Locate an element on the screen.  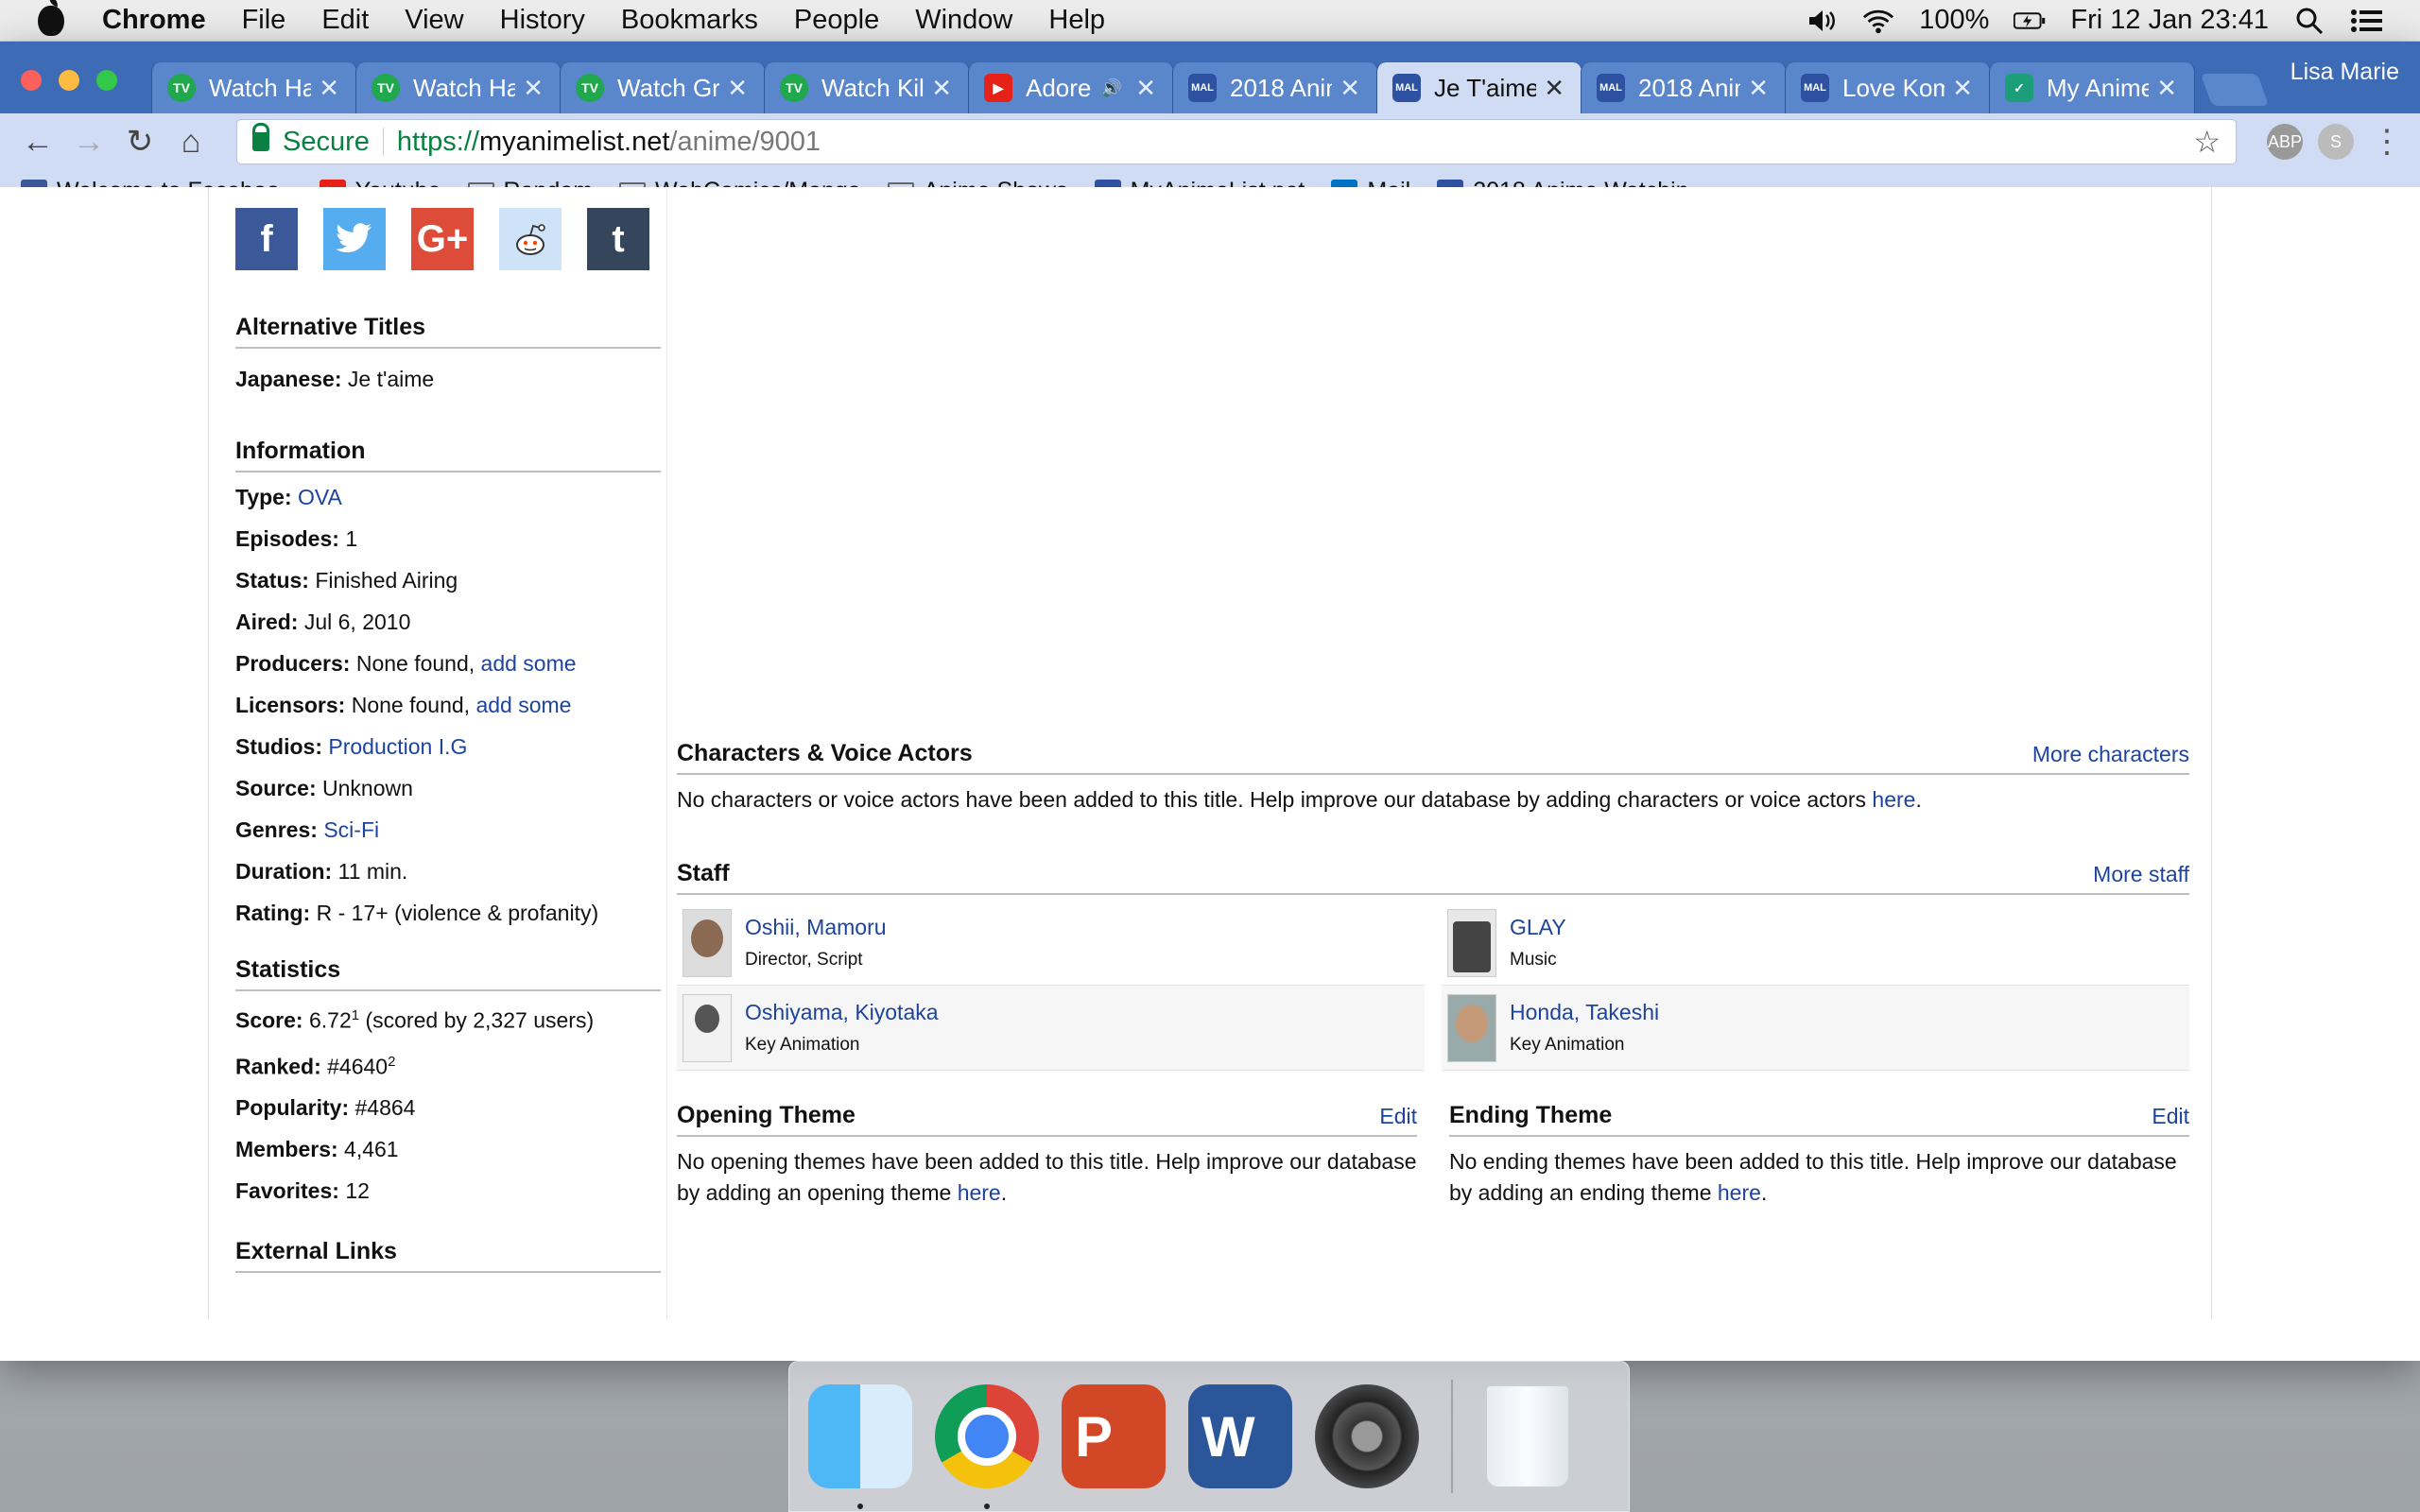
add-producers-link: add some is located at coordinates (529, 663).